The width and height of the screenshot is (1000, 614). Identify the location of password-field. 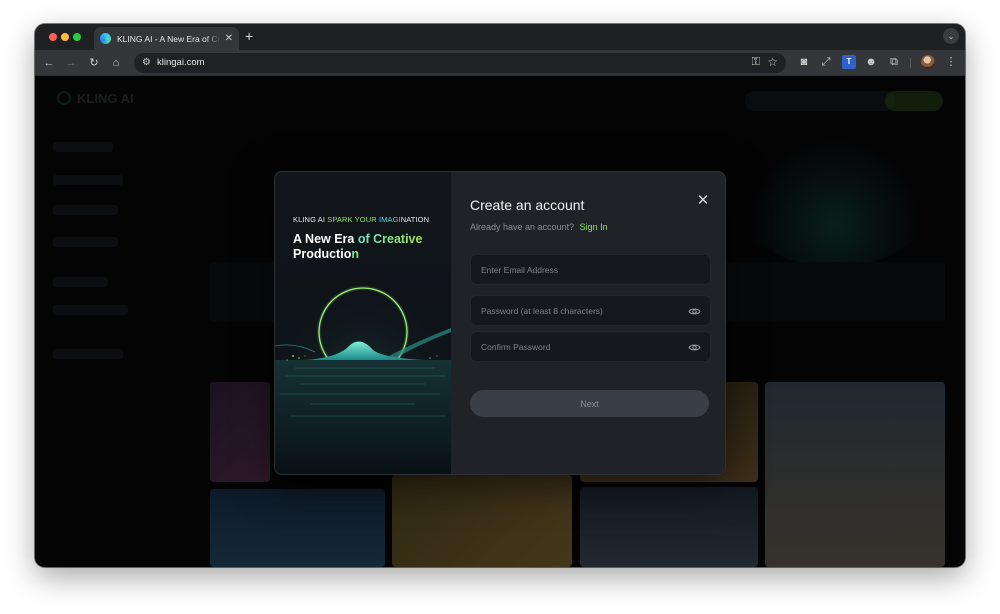
(590, 310).